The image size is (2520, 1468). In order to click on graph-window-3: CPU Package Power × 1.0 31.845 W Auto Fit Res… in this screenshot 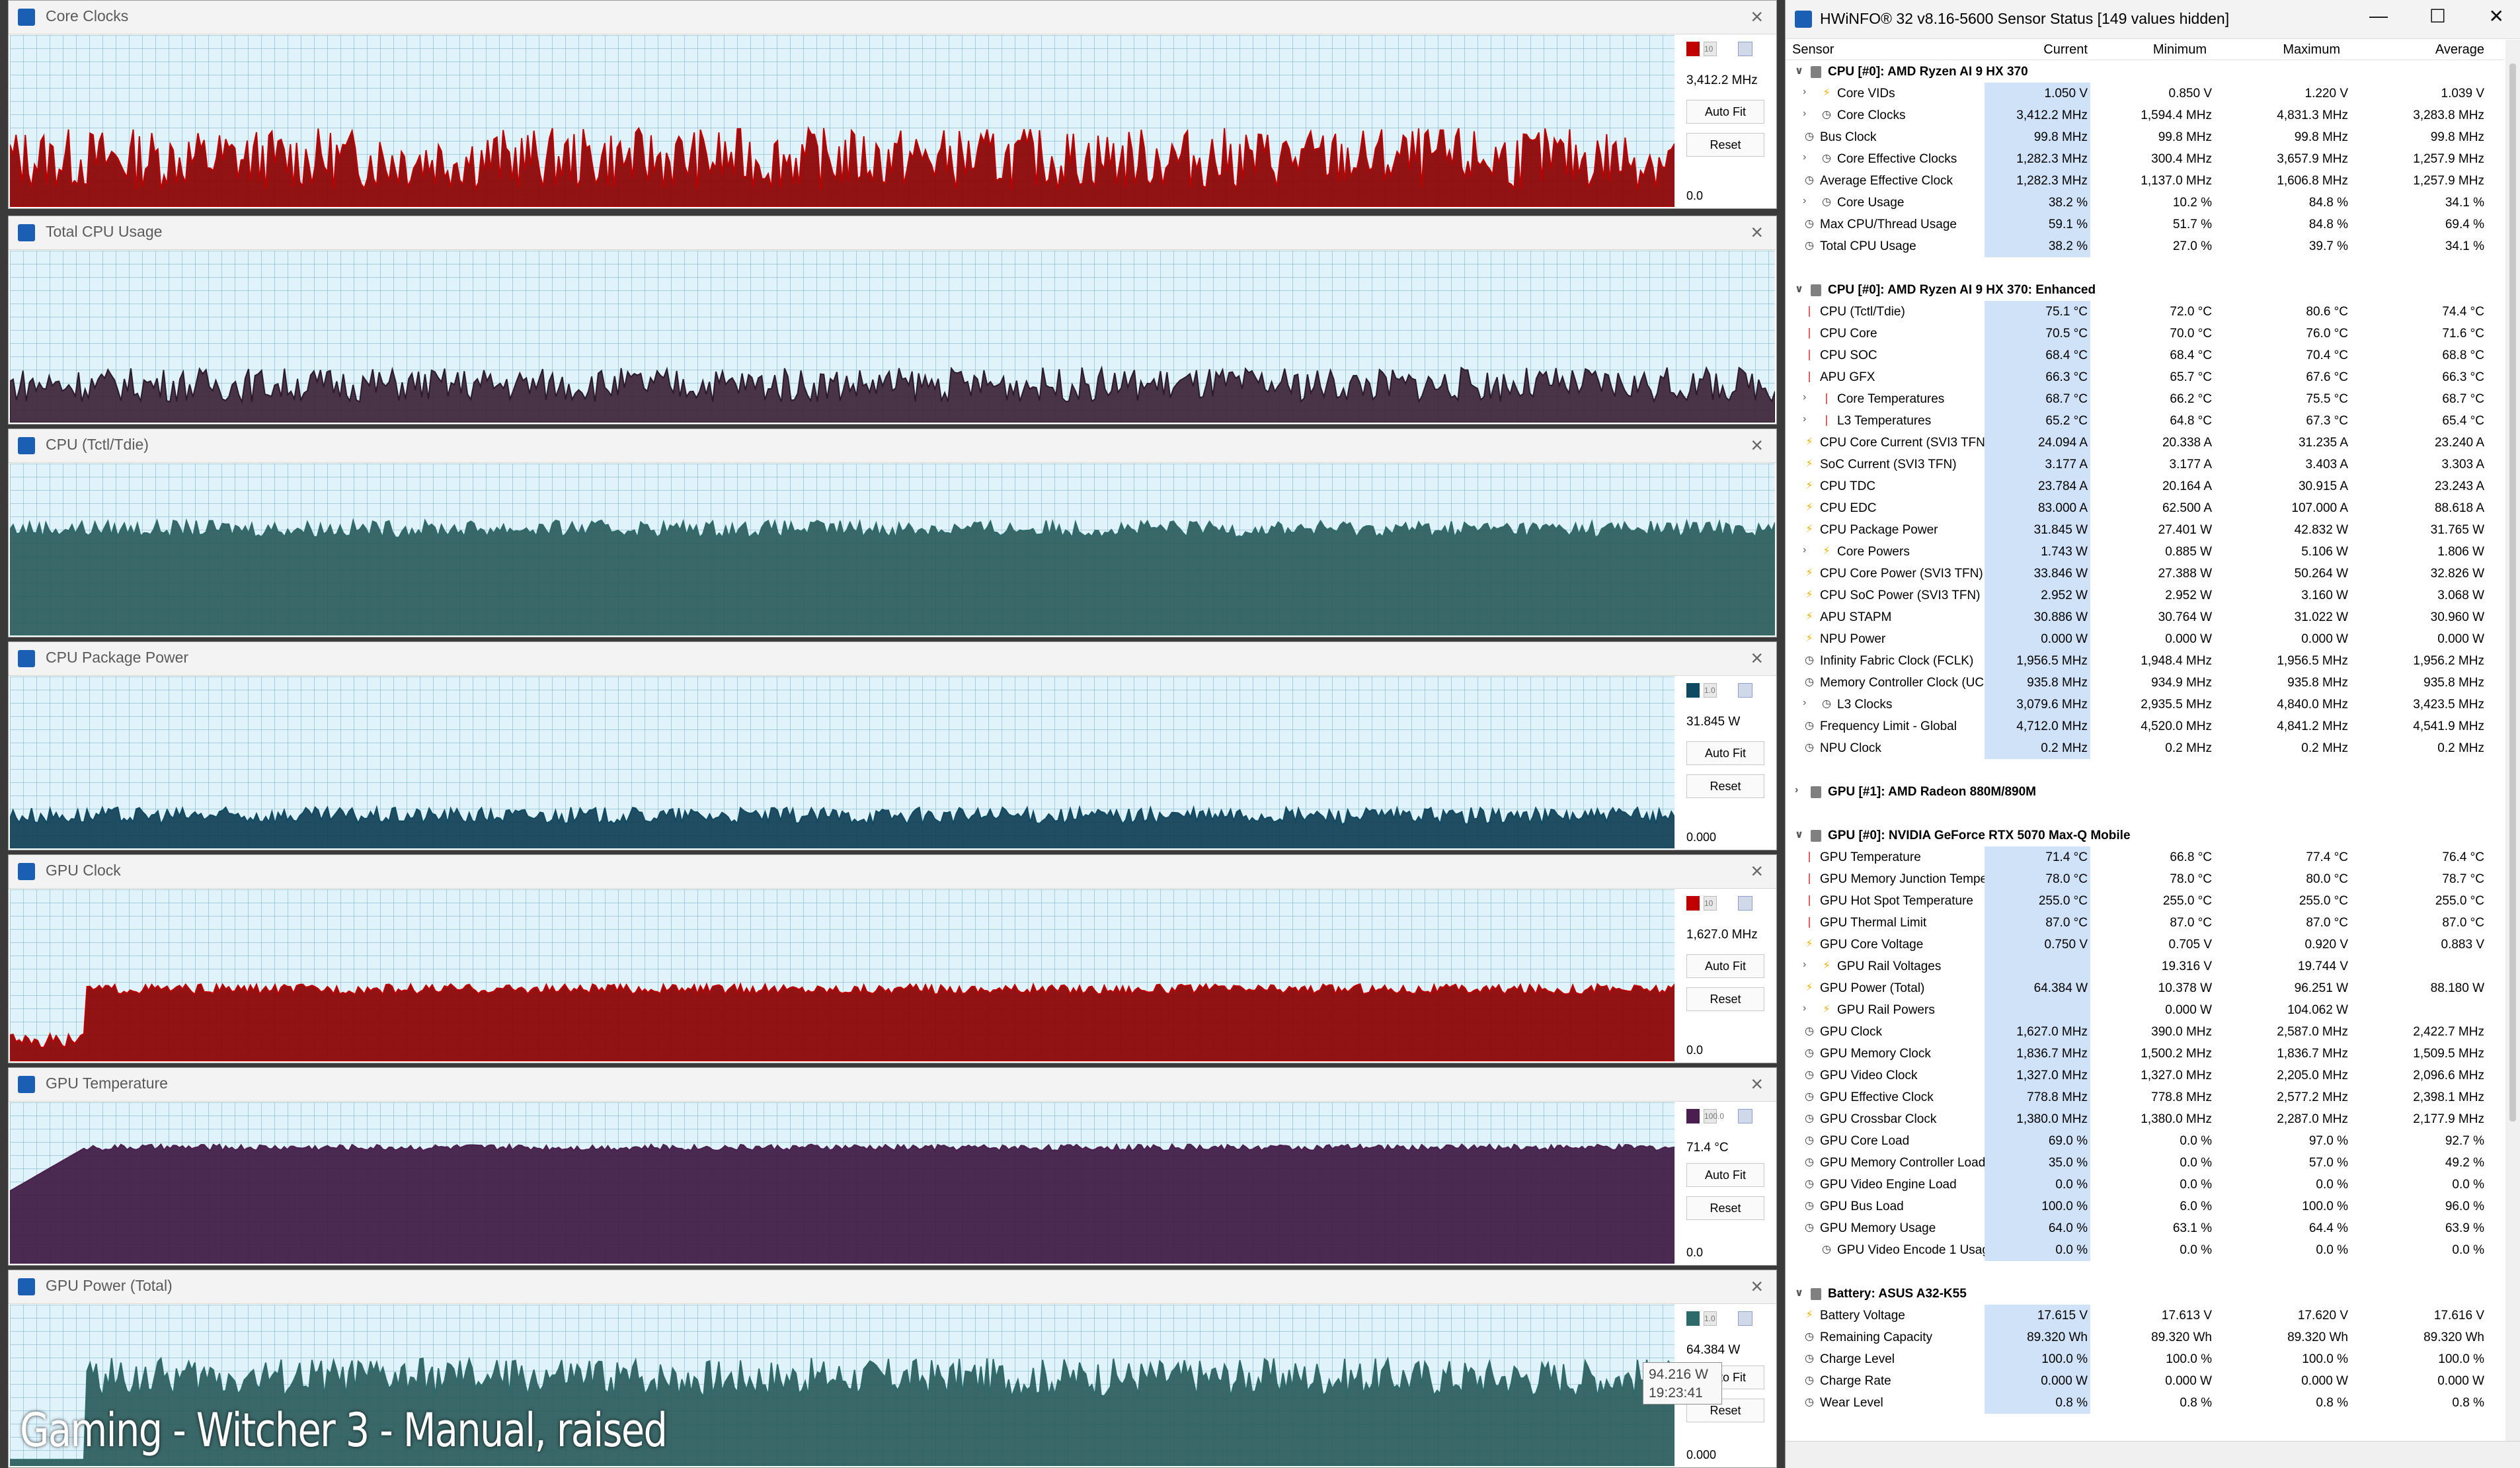, I will do `click(892, 746)`.